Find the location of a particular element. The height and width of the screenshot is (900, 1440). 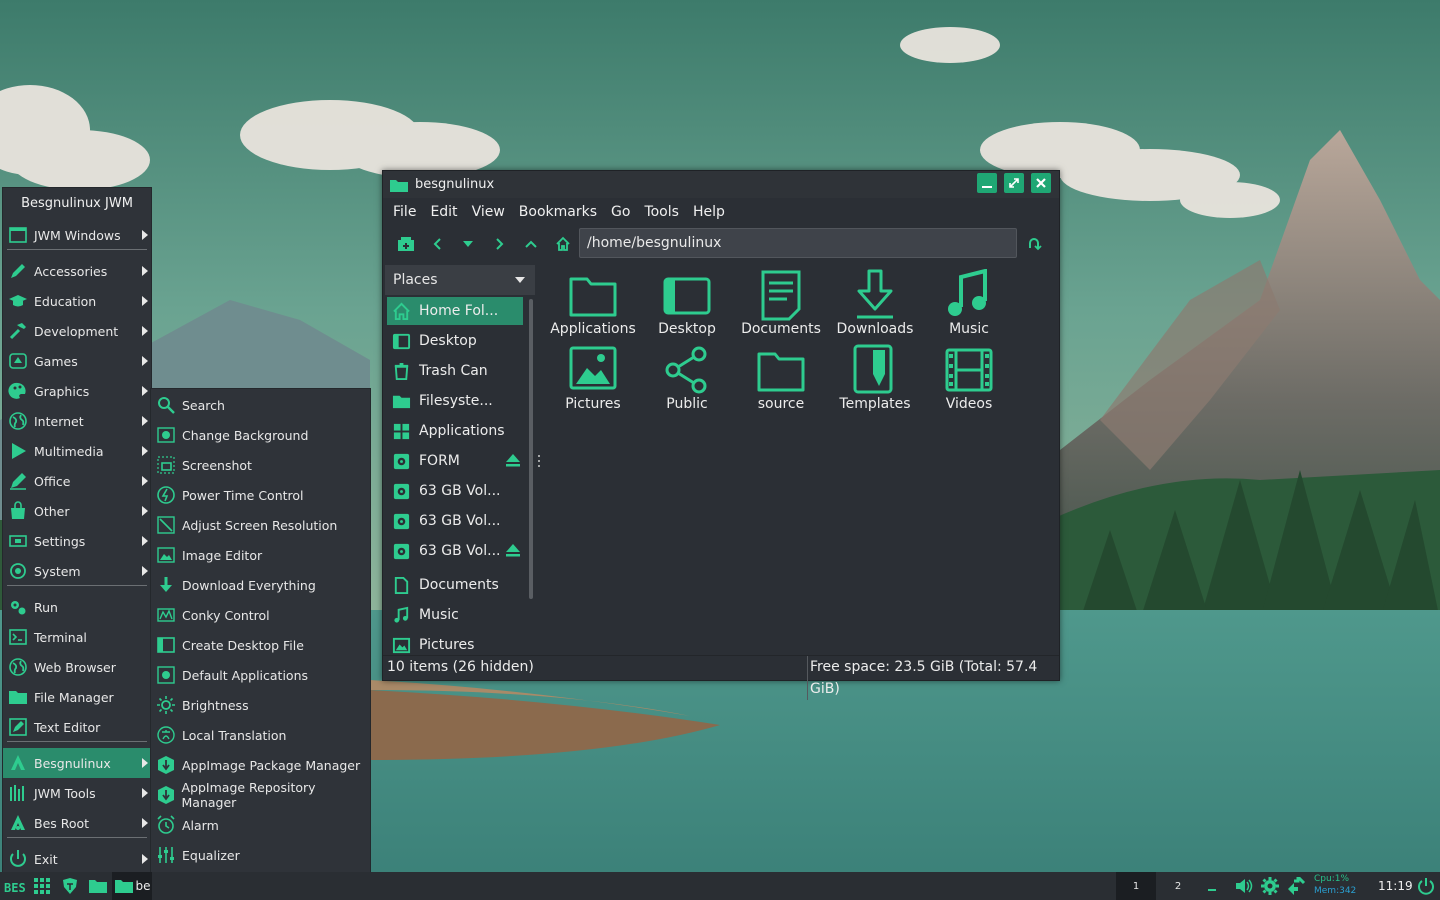

close-button is located at coordinates (1041, 183).